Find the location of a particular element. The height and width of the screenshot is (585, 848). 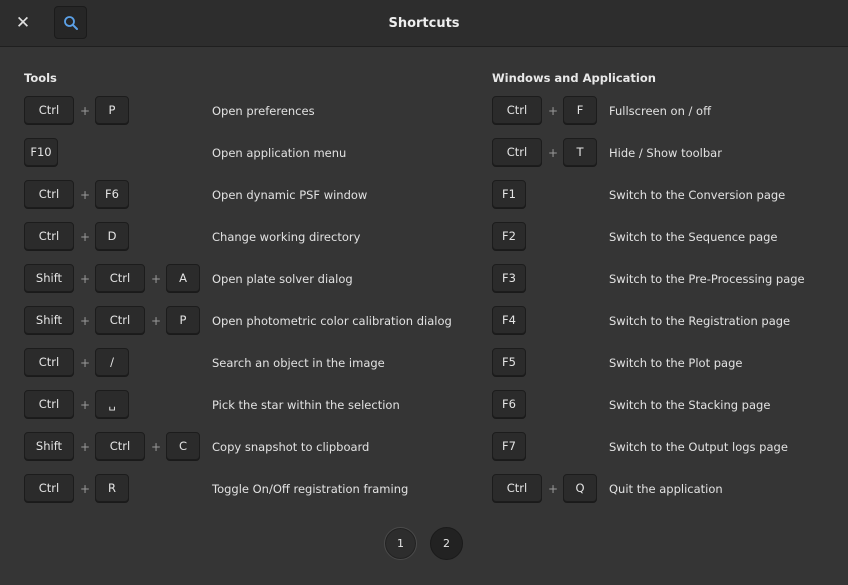

window-title: Shortcuts is located at coordinates (424, 23).